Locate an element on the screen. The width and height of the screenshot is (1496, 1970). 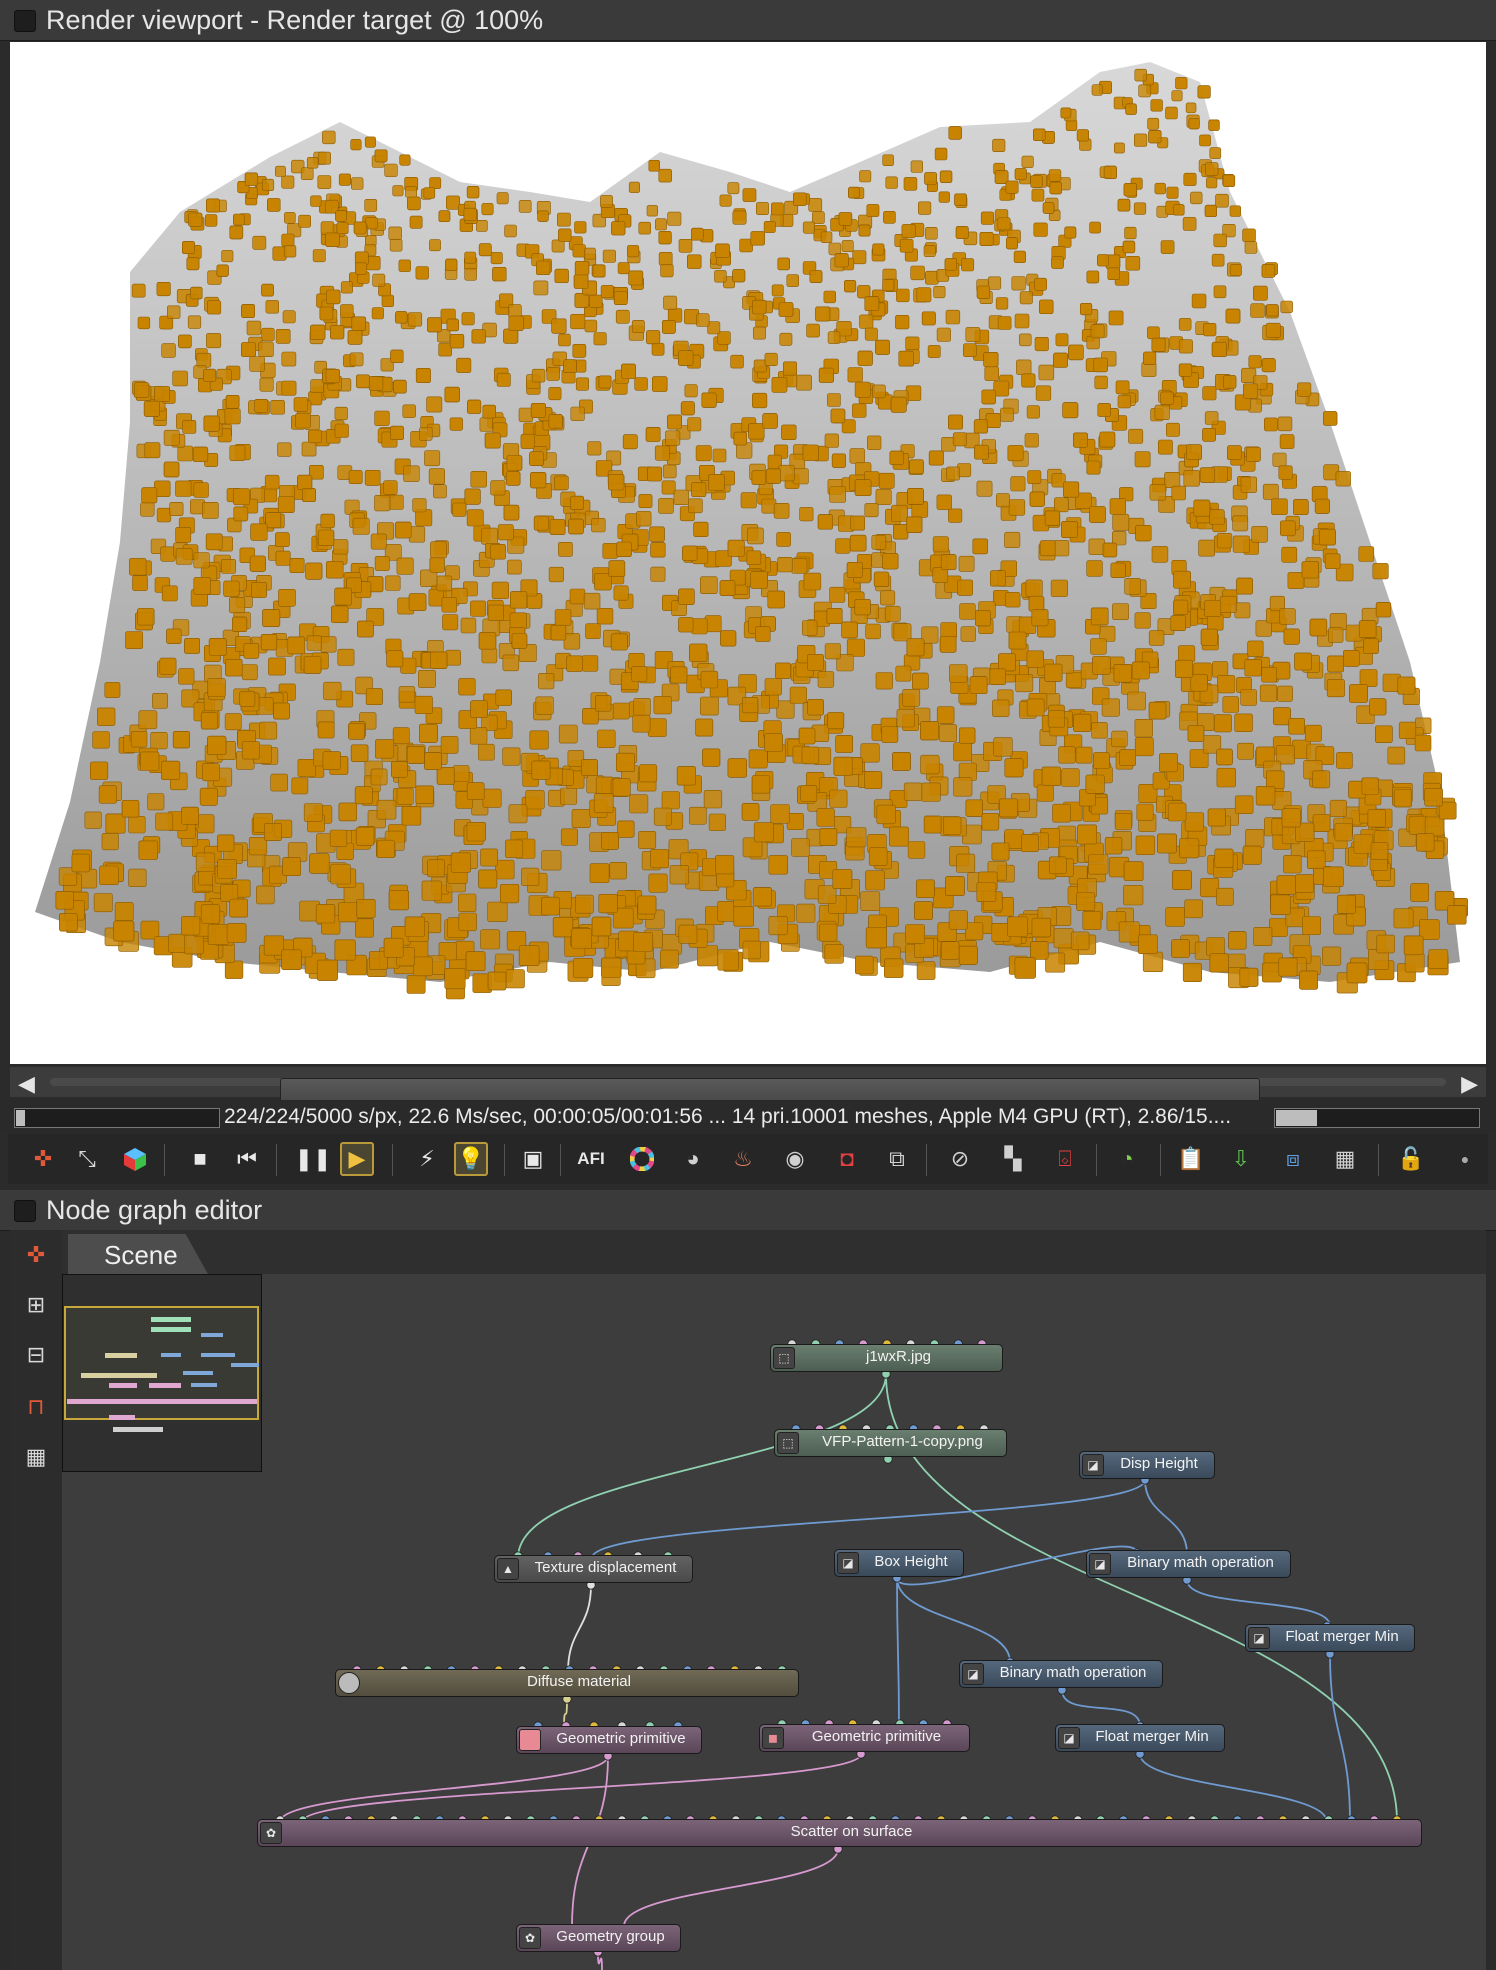
clay-icon: ◘ is located at coordinates (847, 1159).